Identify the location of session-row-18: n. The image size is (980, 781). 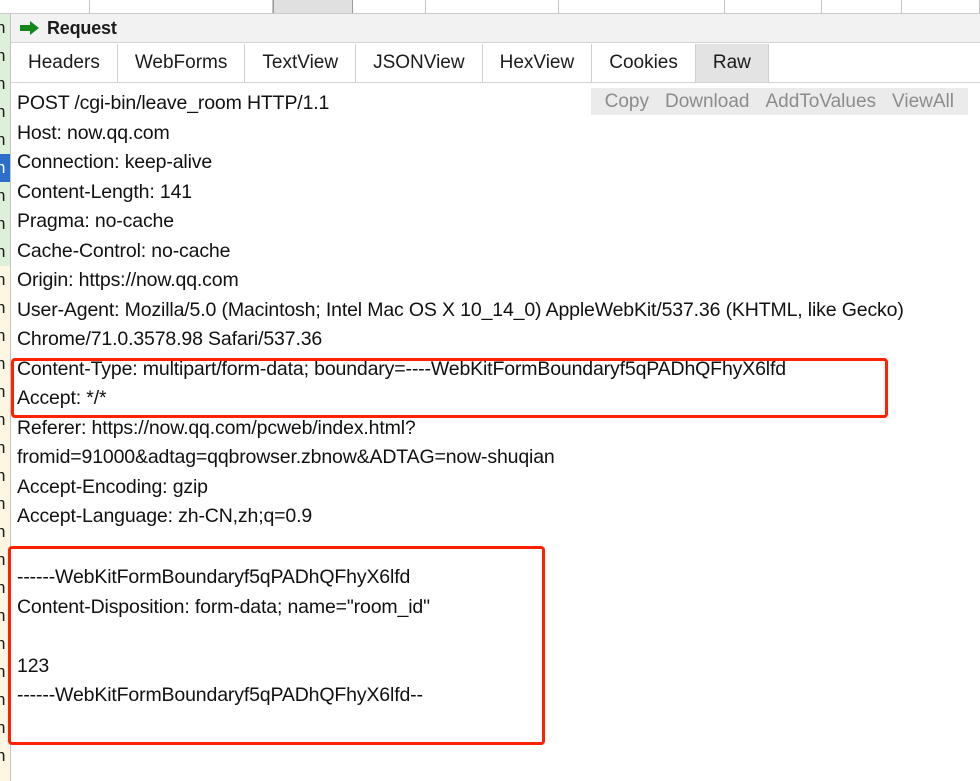
(5, 532).